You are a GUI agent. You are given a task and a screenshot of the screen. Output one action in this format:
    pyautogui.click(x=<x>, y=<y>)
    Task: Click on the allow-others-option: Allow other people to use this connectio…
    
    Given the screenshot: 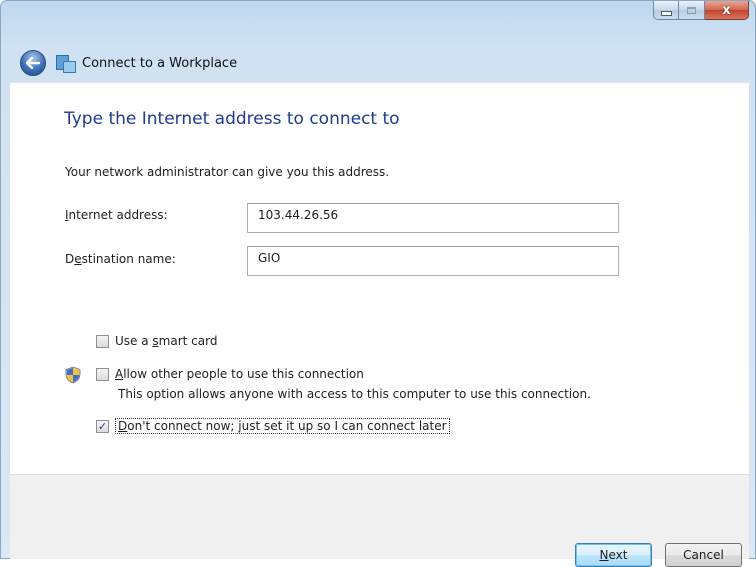 What is the action you would take?
    pyautogui.click(x=230, y=374)
    